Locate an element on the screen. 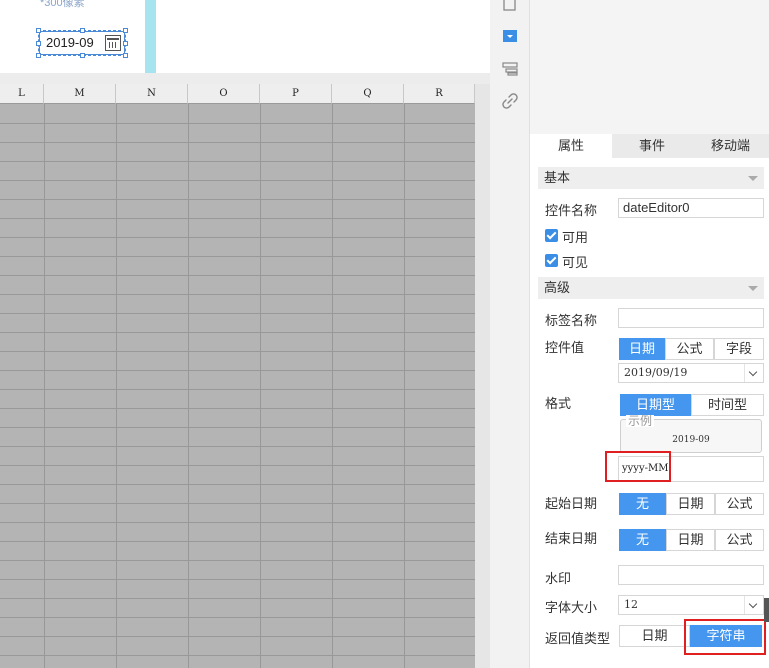 The width and height of the screenshot is (769, 668). column-header: P is located at coordinates (296, 94).